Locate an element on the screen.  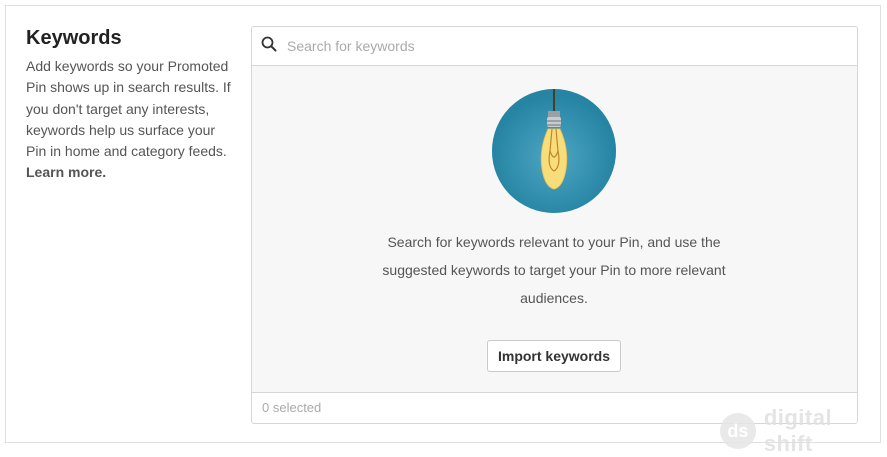
search-input is located at coordinates (557, 46).